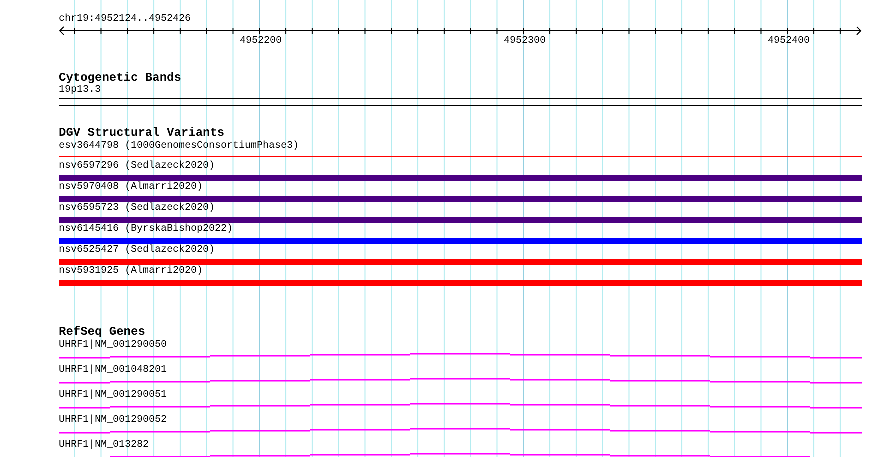  I want to click on gene-label: UHRF1|NM_013282, so click(104, 446).